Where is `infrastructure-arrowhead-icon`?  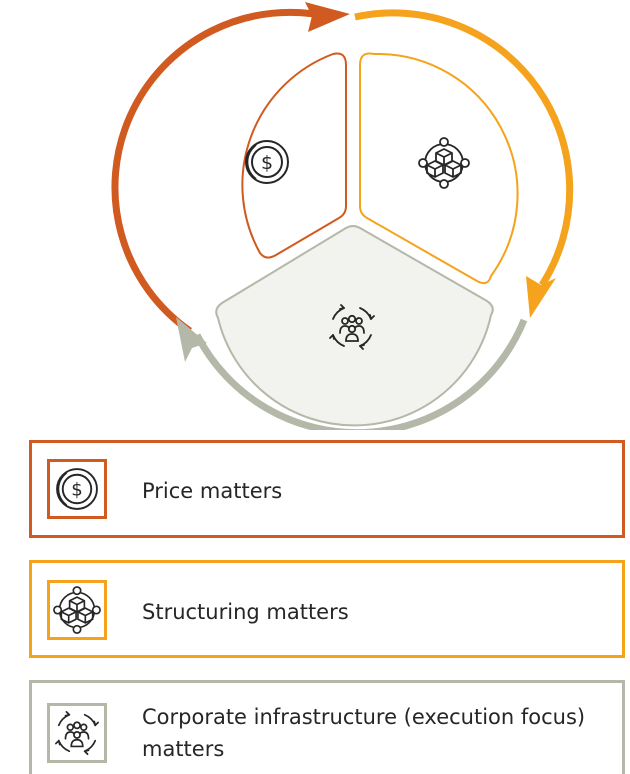
infrastructure-arrowhead-icon is located at coordinates (191, 339).